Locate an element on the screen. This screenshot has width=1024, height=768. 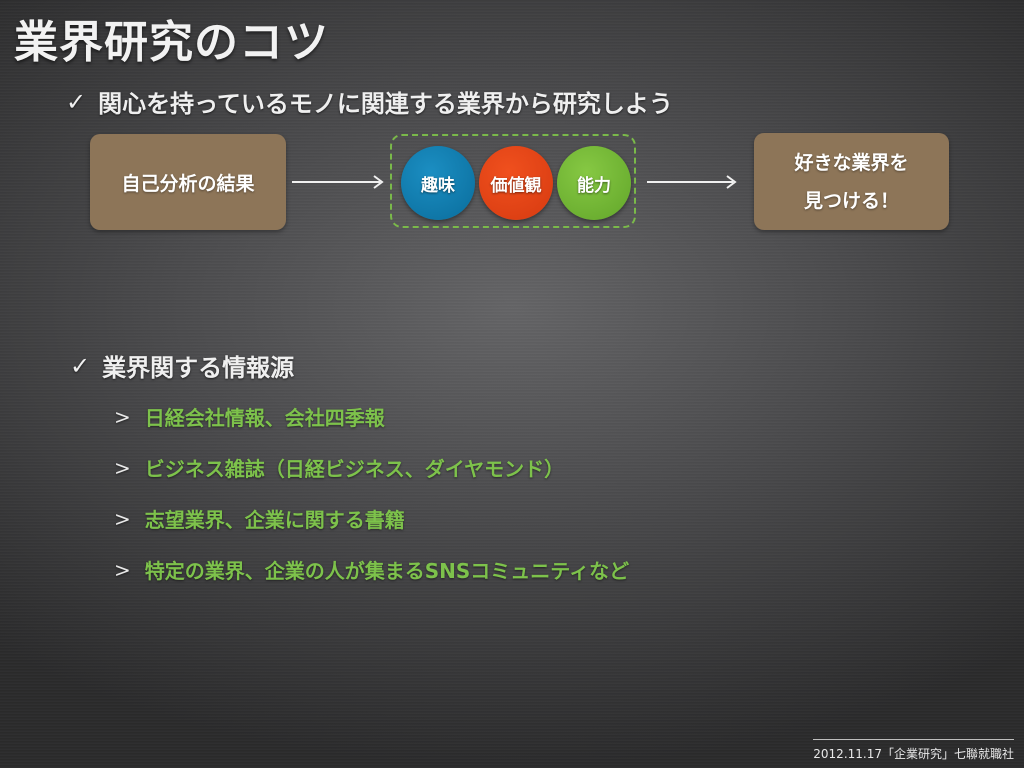
values-circle: 価値観 is located at coordinates (516, 183).